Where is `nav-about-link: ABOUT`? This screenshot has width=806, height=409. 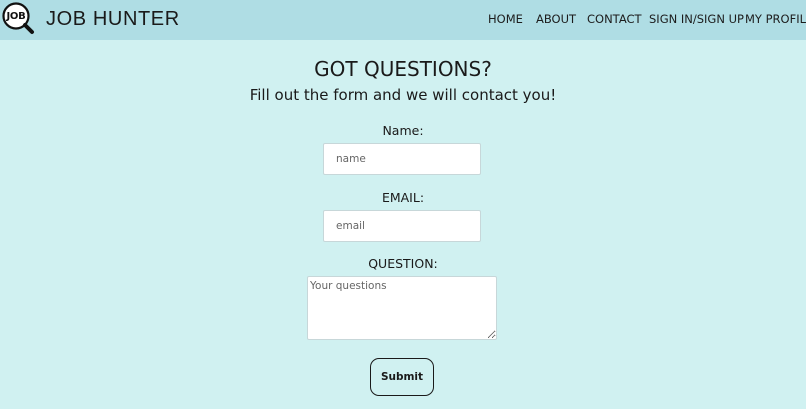 nav-about-link: ABOUT is located at coordinates (556, 19).